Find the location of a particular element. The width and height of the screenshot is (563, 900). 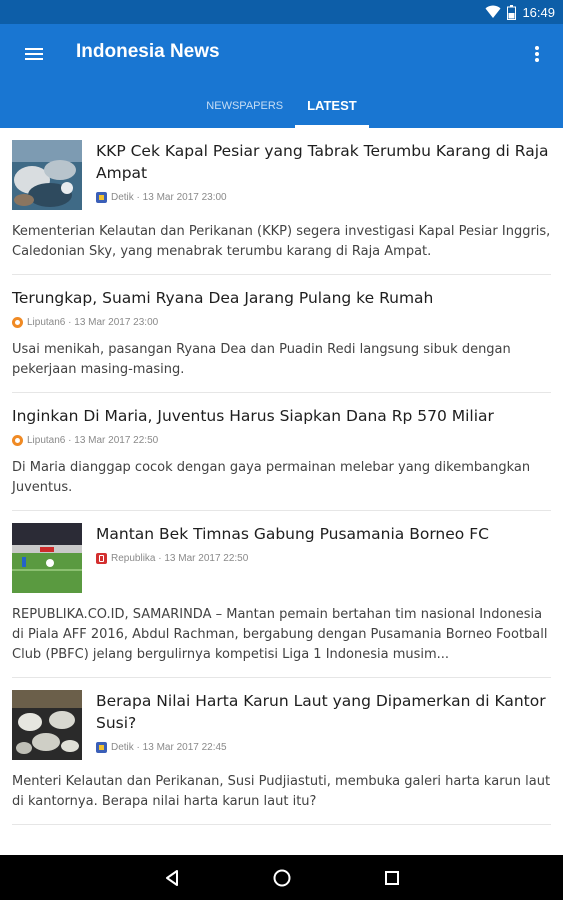

hamburger-menu-icon is located at coordinates (34, 54).